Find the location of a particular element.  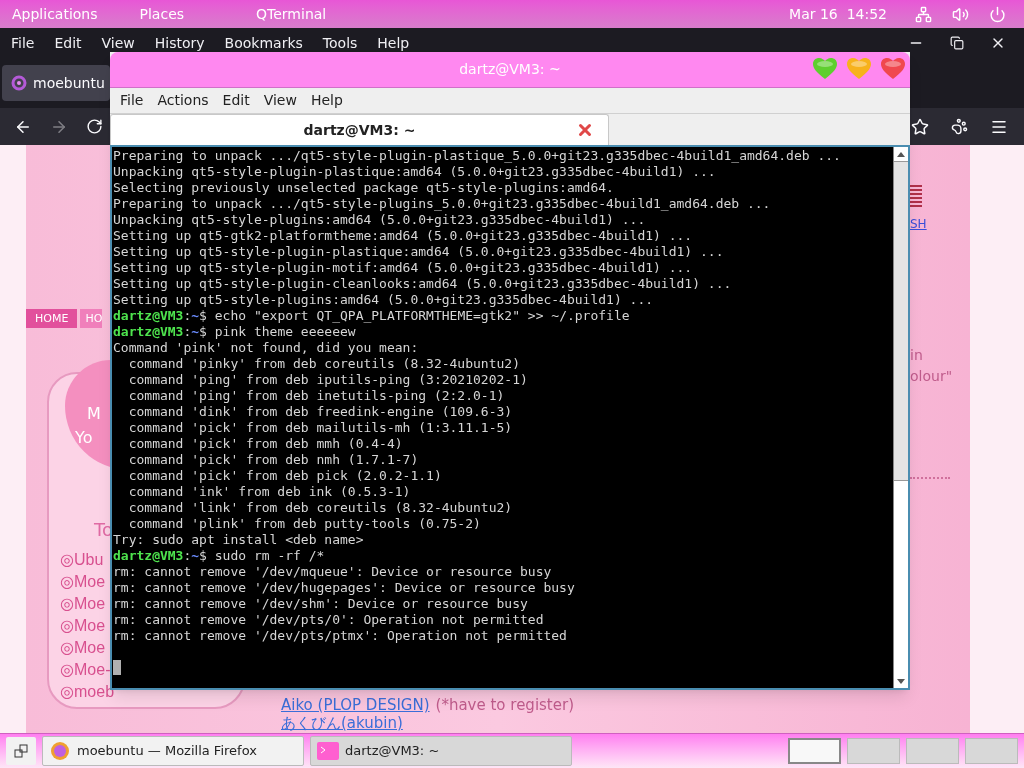

terminal-icon is located at coordinates (328, 751).